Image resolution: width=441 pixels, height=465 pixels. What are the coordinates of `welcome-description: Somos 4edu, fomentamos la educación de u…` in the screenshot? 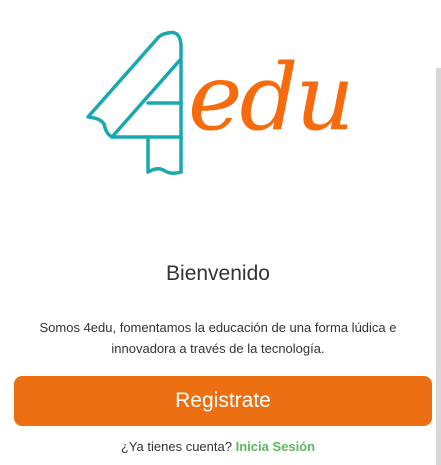 It's located at (218, 338).